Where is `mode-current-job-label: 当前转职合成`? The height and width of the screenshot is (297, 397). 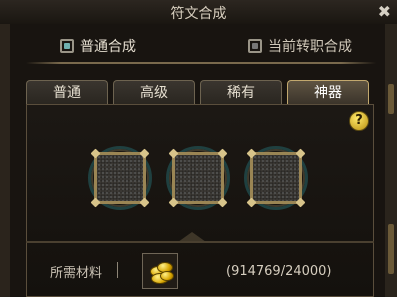 mode-current-job-label: 当前转职合成 is located at coordinates (310, 47).